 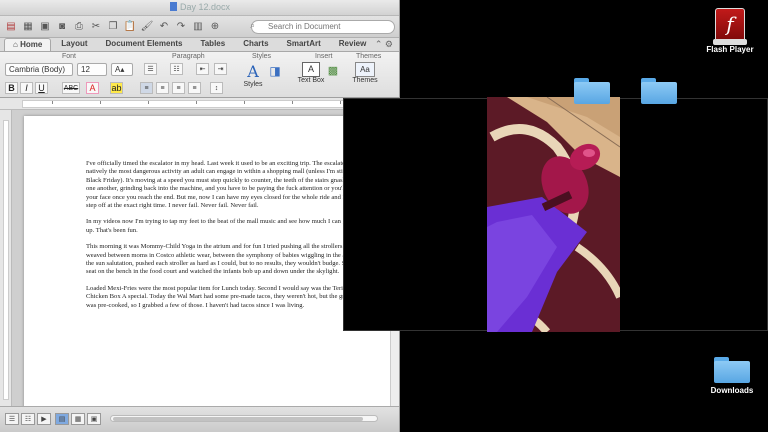 I want to click on indent-button: ⇥, so click(x=220, y=69).